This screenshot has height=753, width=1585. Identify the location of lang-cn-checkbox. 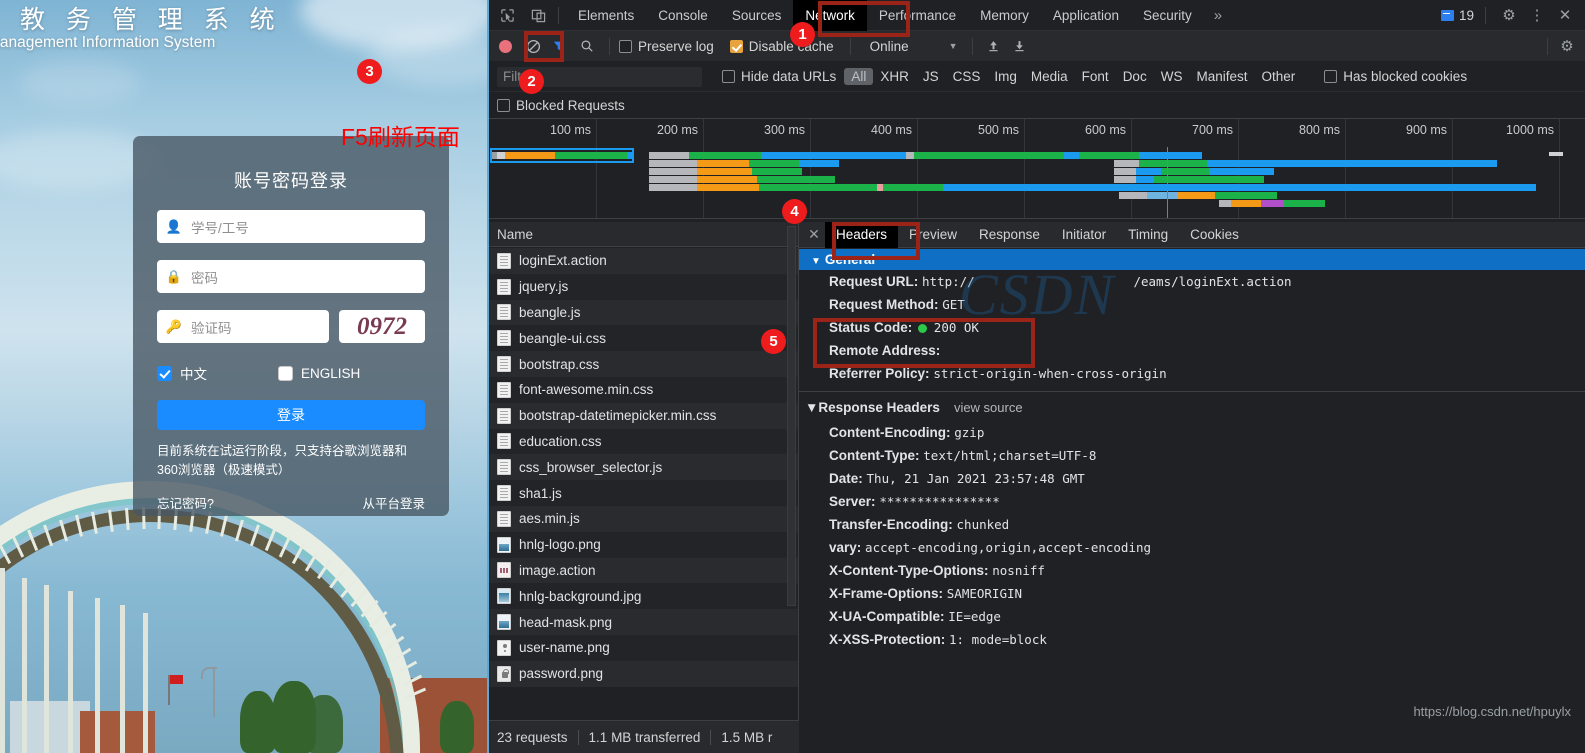
(164, 373).